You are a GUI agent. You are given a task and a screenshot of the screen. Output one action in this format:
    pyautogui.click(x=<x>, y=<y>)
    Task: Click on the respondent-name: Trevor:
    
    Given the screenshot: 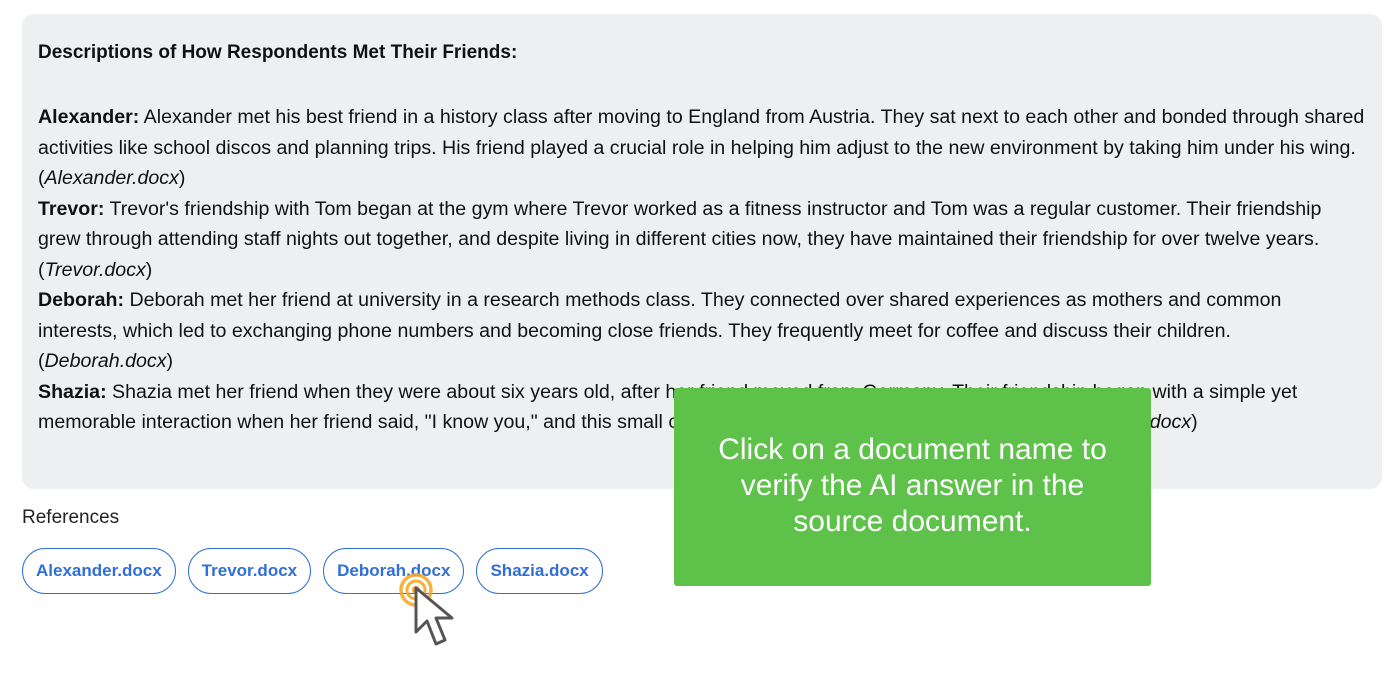 What is the action you would take?
    pyautogui.click(x=71, y=208)
    